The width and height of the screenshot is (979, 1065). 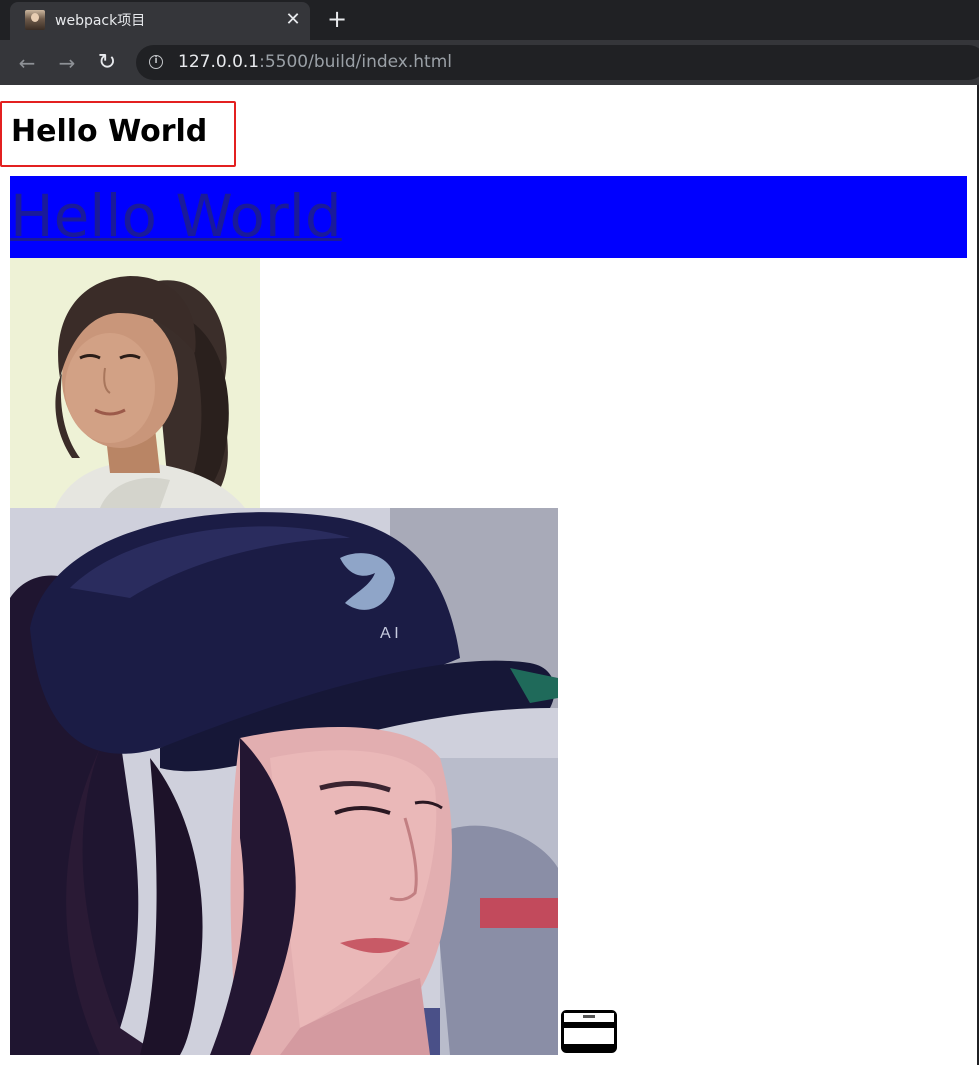 What do you see at coordinates (109, 131) in the screenshot?
I see `page-heading: Hello World` at bounding box center [109, 131].